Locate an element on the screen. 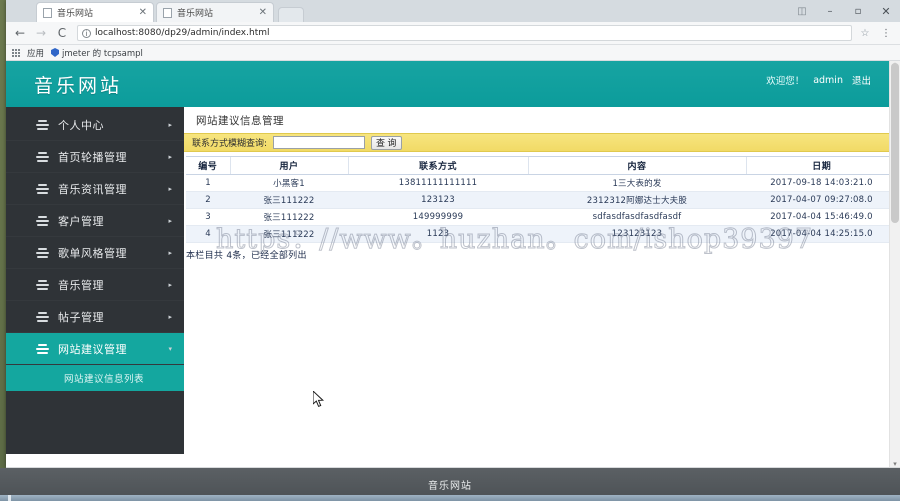  browser-tab-2-title: 音乐网站 is located at coordinates (195, 14).